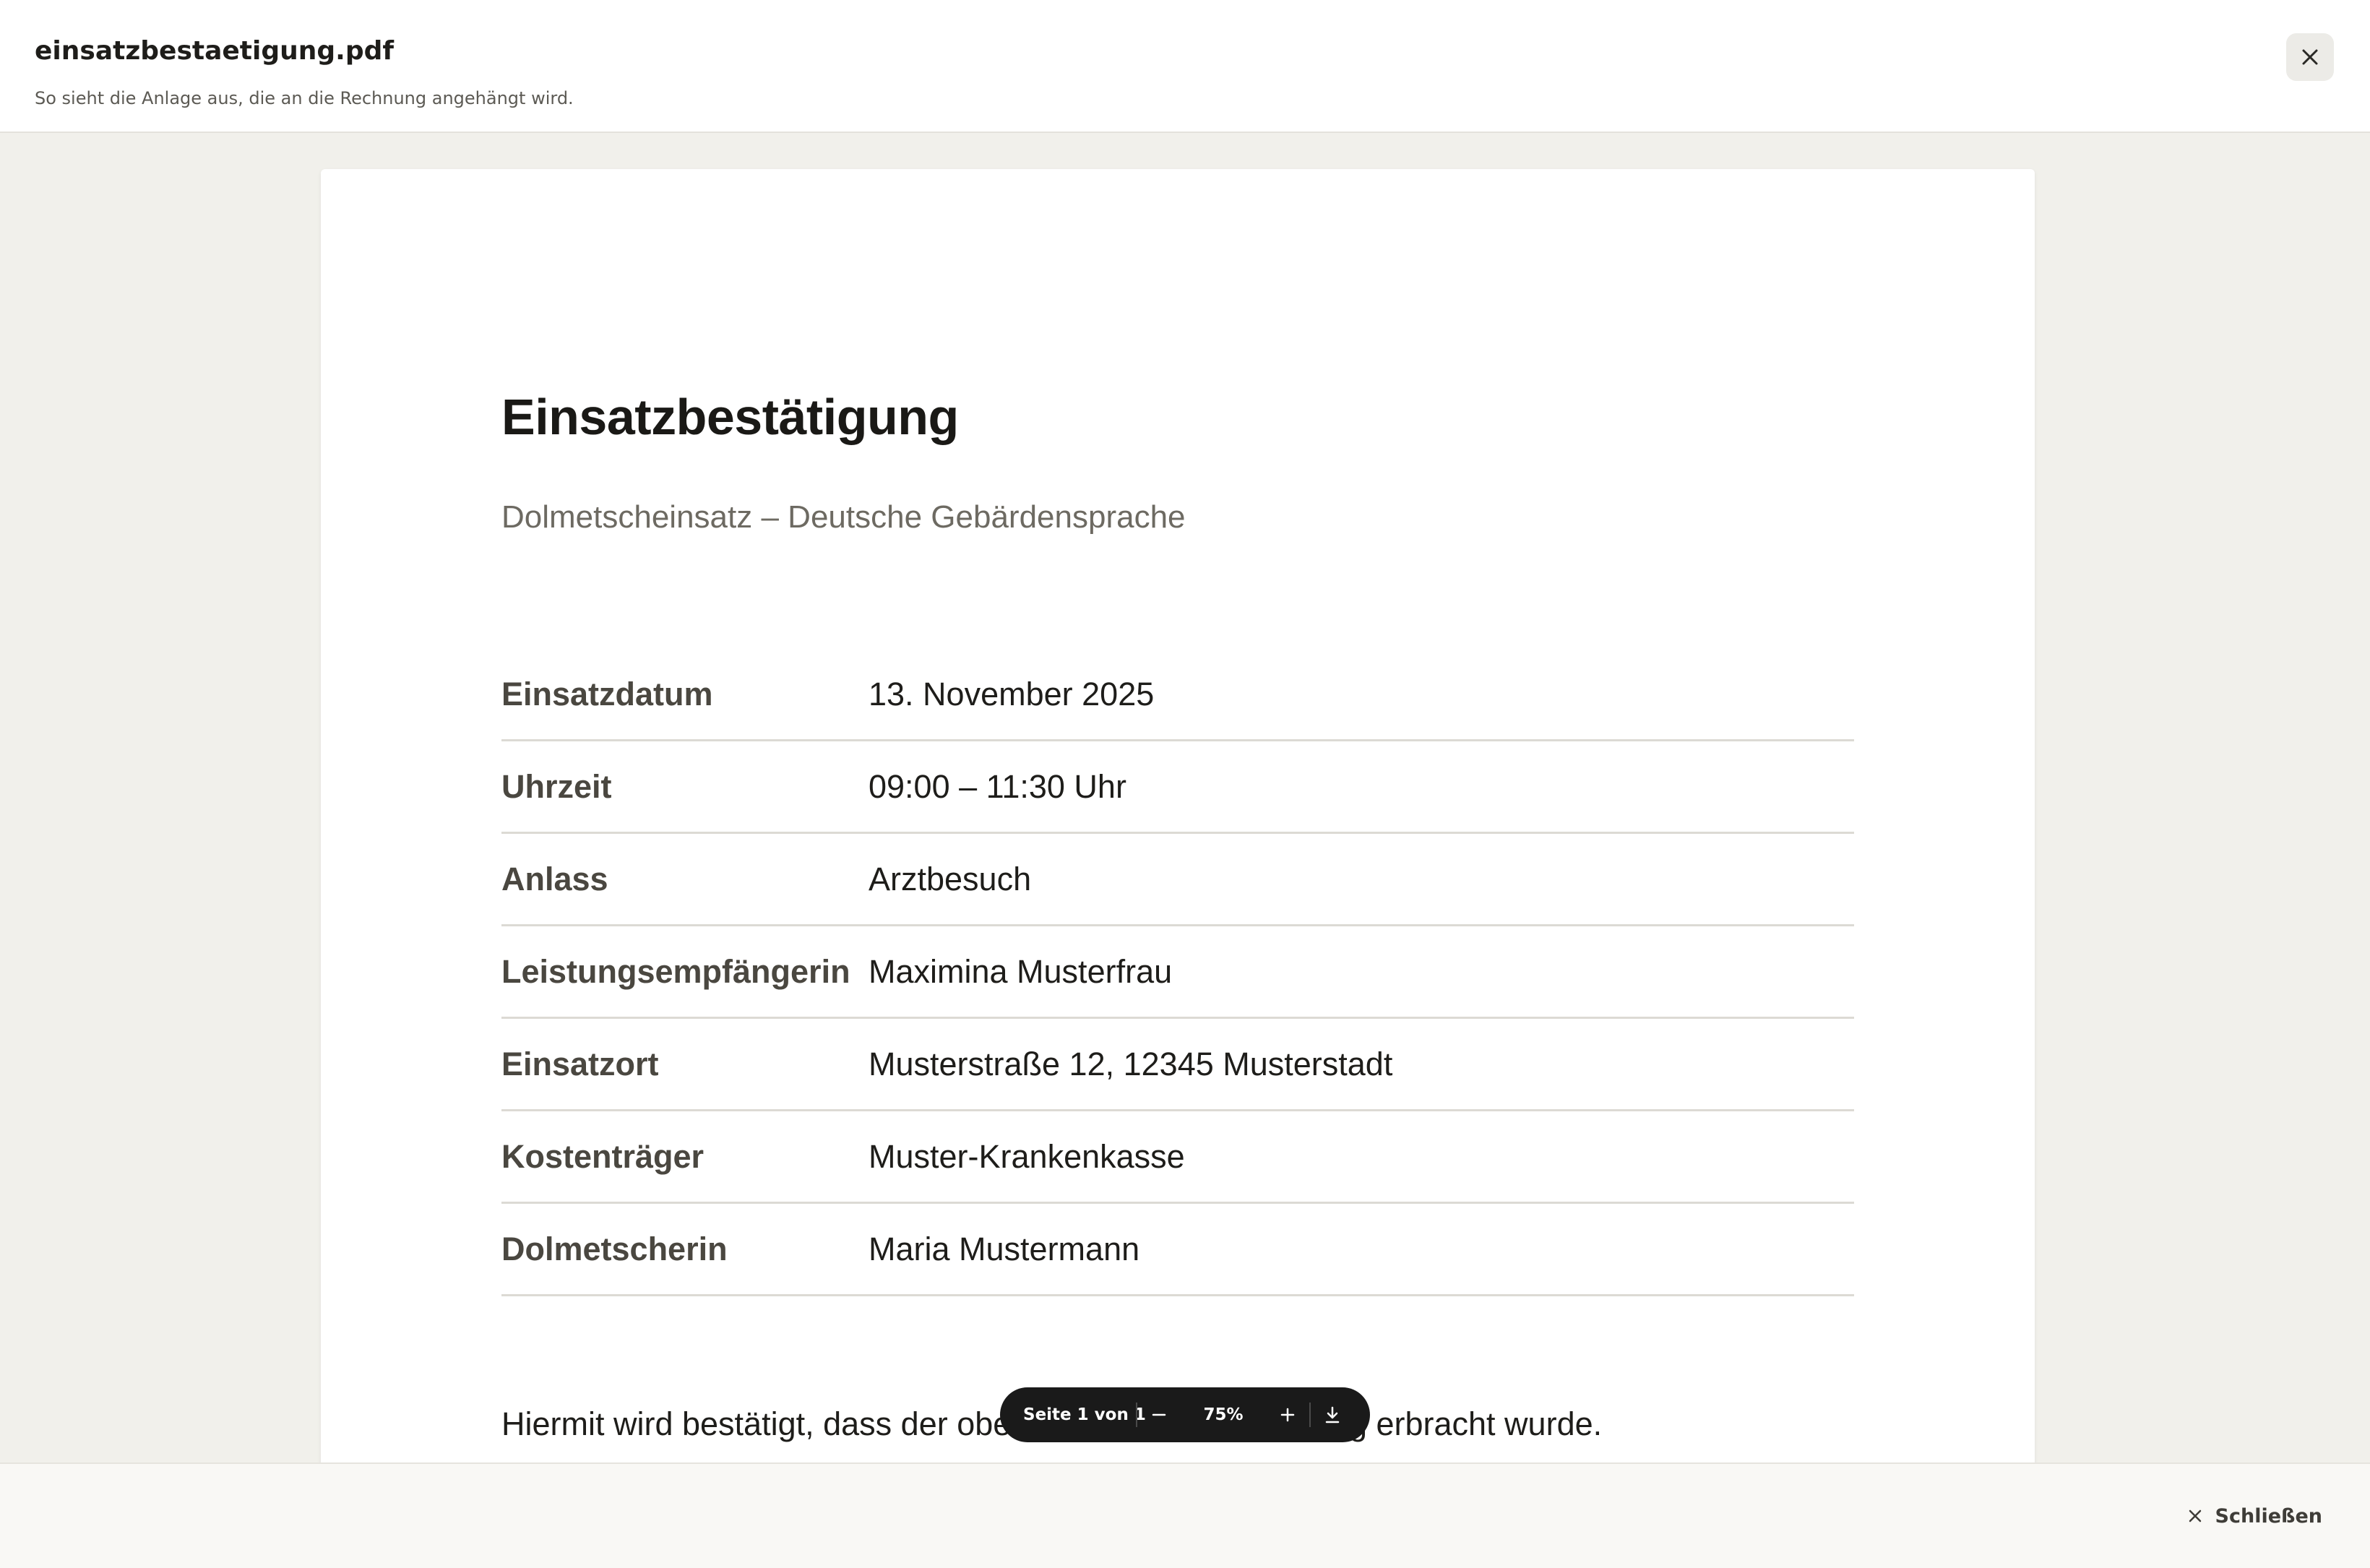 The width and height of the screenshot is (2370, 1568). I want to click on dialog-title: einsatzbestaetigung.pdf, so click(215, 51).